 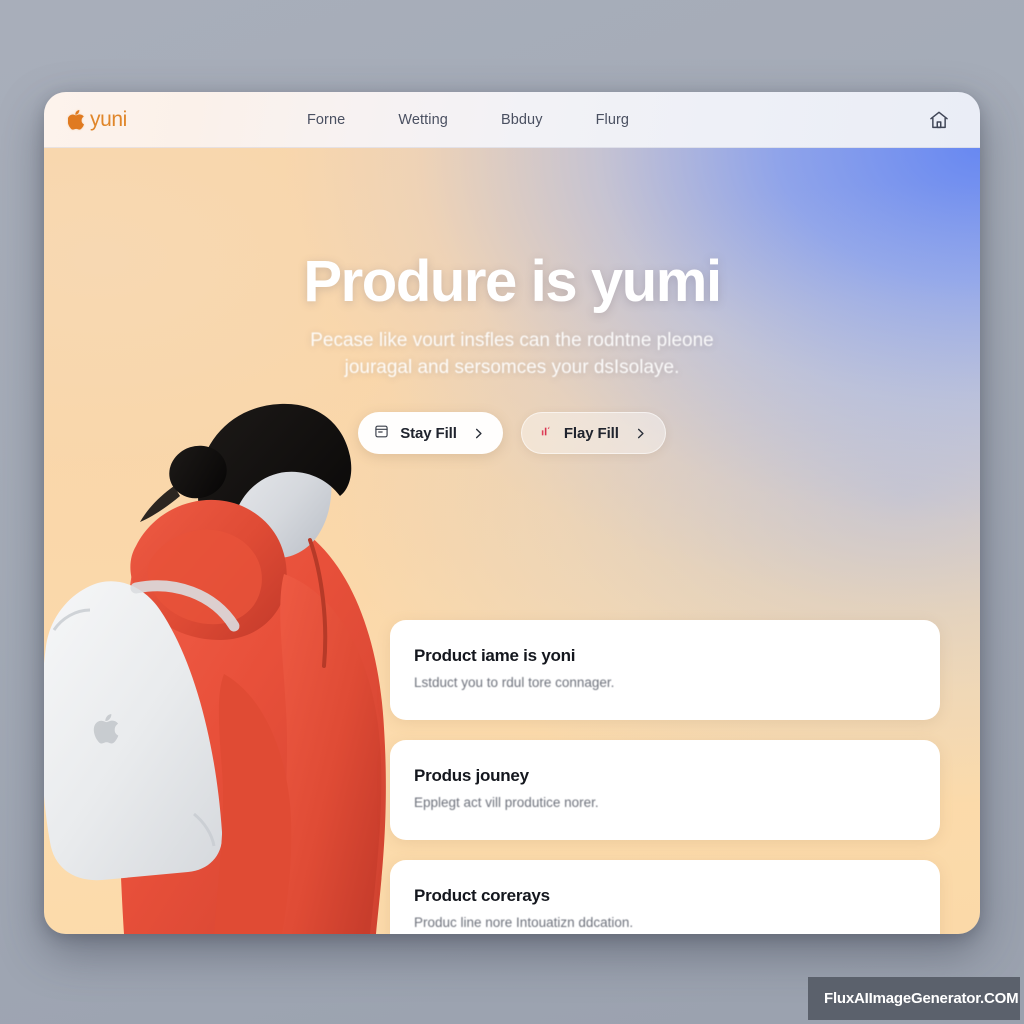 What do you see at coordinates (613, 120) in the screenshot?
I see `nav-link-flurg: Flurg` at bounding box center [613, 120].